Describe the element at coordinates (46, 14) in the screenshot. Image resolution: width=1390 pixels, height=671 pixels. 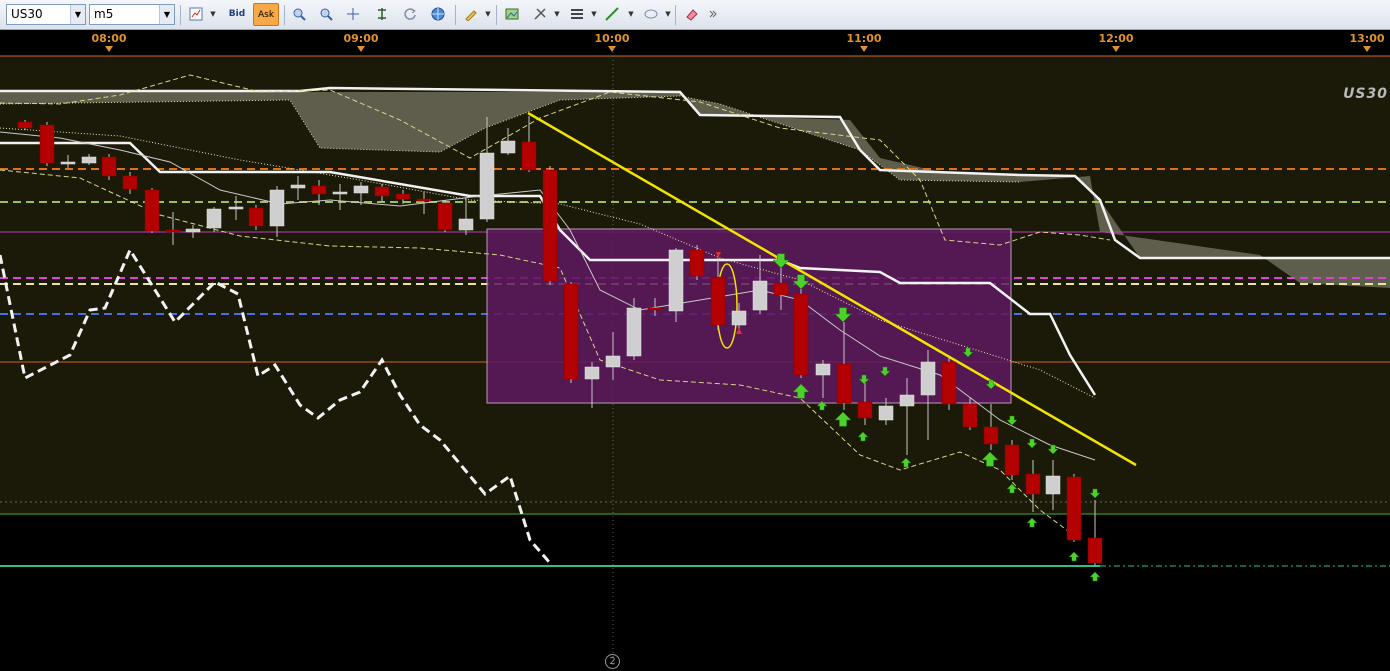
I see `symbol-select: US30 ▼` at that location.